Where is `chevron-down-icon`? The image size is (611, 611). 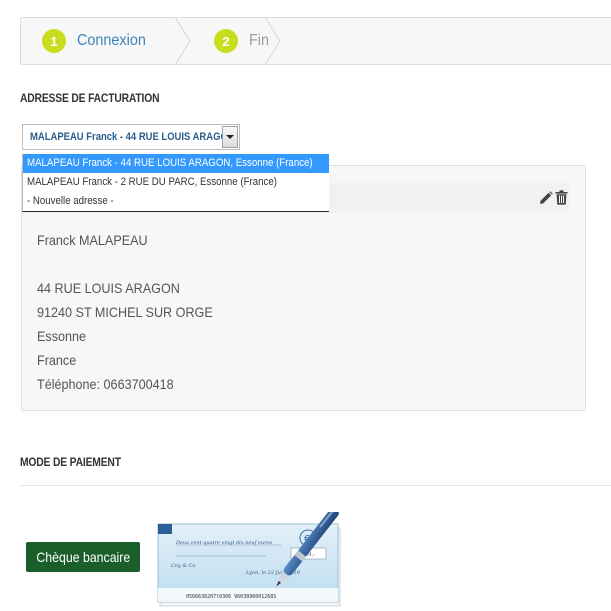
chevron-down-icon is located at coordinates (230, 137).